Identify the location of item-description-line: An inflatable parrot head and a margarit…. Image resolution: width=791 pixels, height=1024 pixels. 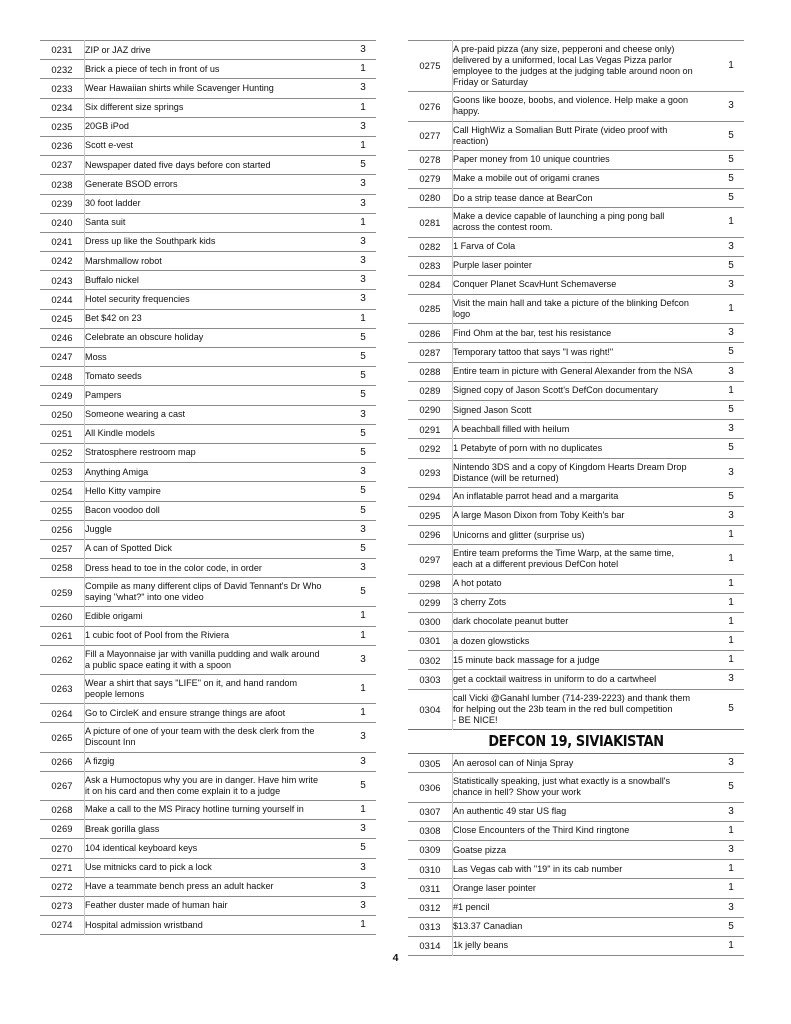
(536, 496).